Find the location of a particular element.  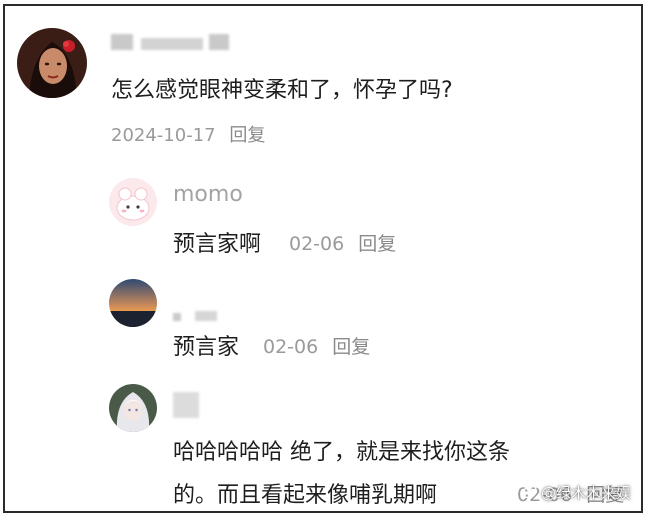

reply-avatar-sunset is located at coordinates (133, 303).